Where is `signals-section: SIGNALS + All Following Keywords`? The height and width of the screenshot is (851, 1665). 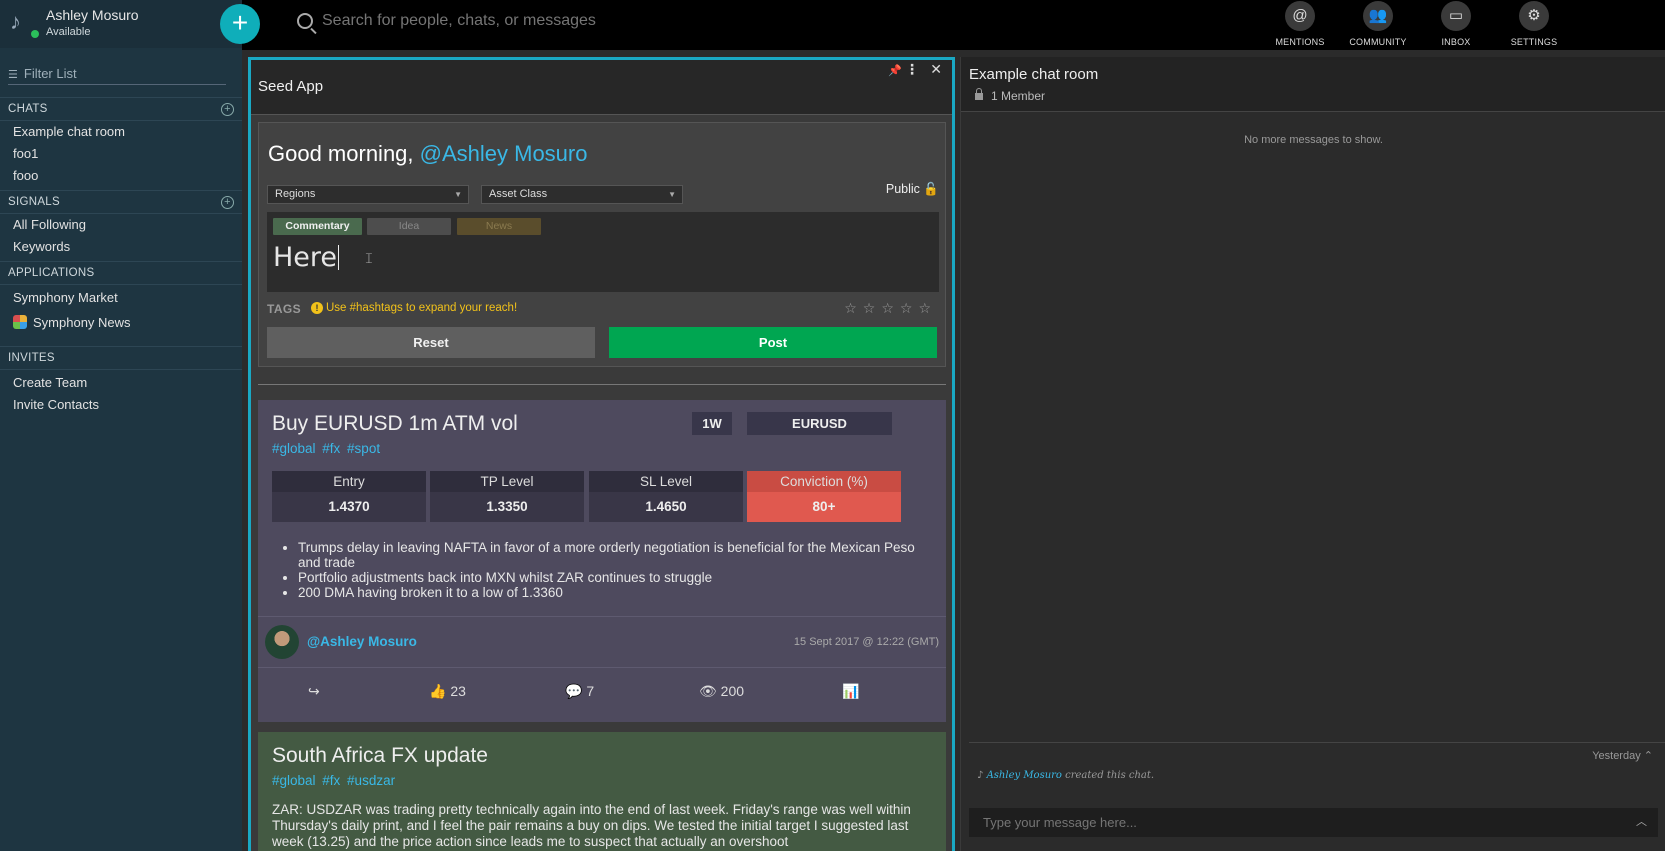
signals-section: SIGNALS + All Following Keywords is located at coordinates (121, 224).